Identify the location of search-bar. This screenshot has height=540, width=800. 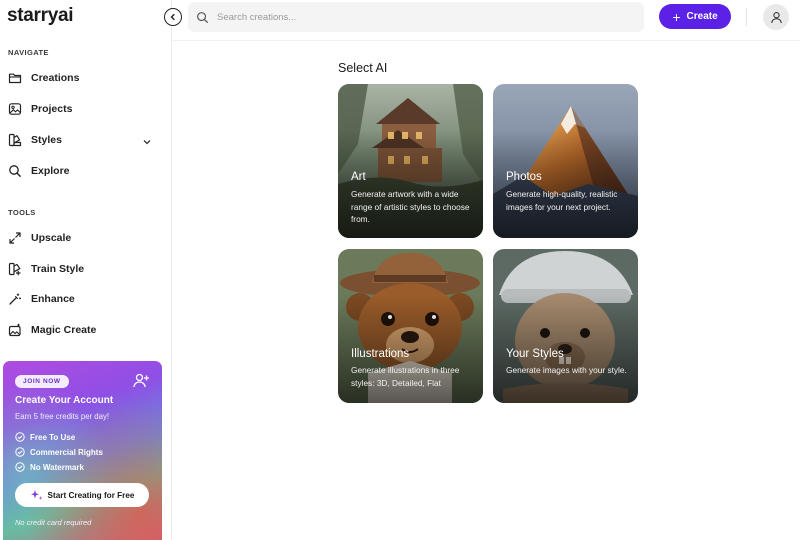
(416, 17).